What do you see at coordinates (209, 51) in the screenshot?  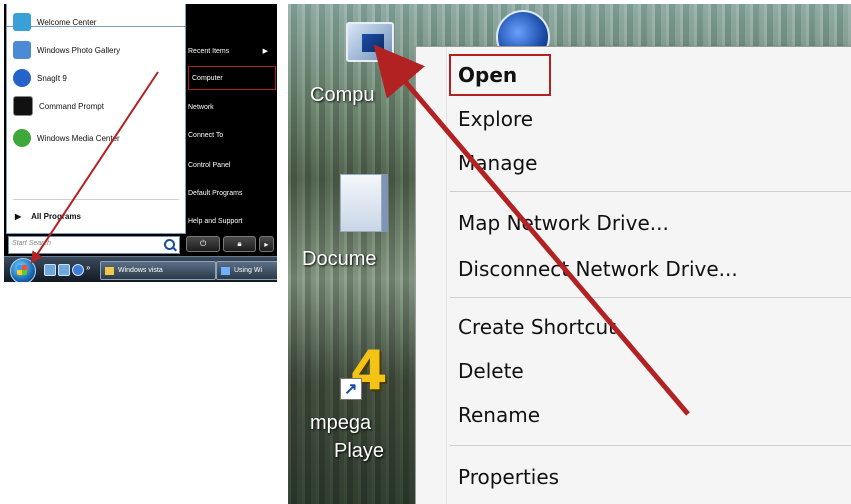 I see `recent-items-label: Recent Items` at bounding box center [209, 51].